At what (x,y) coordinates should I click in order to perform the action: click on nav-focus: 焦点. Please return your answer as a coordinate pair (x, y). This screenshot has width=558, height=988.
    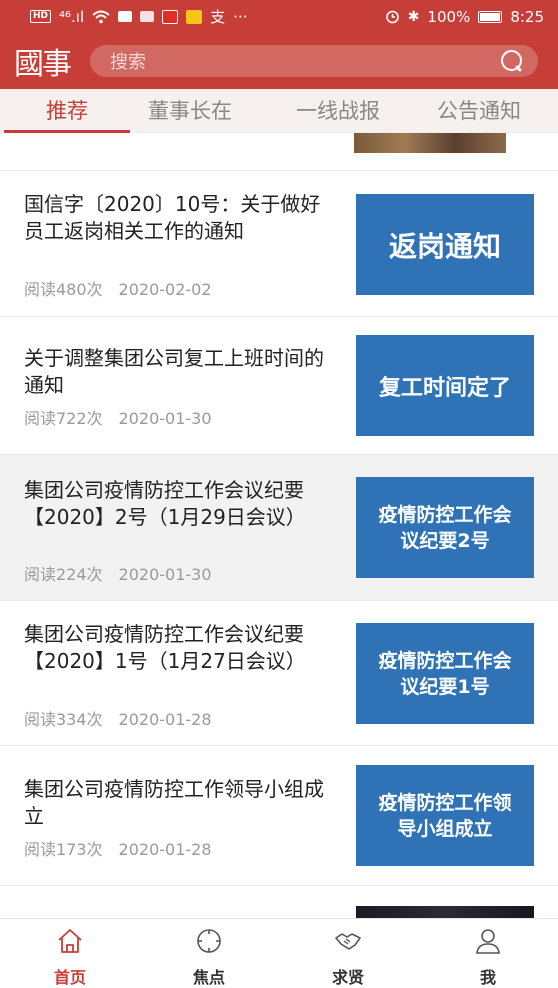
    Looking at the image, I should click on (209, 953).